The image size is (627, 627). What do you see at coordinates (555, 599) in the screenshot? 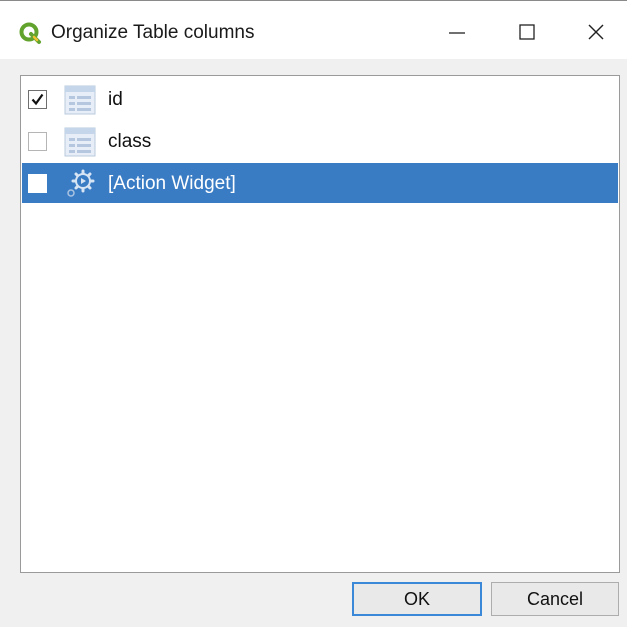
I see `cancel-button: Cancel` at bounding box center [555, 599].